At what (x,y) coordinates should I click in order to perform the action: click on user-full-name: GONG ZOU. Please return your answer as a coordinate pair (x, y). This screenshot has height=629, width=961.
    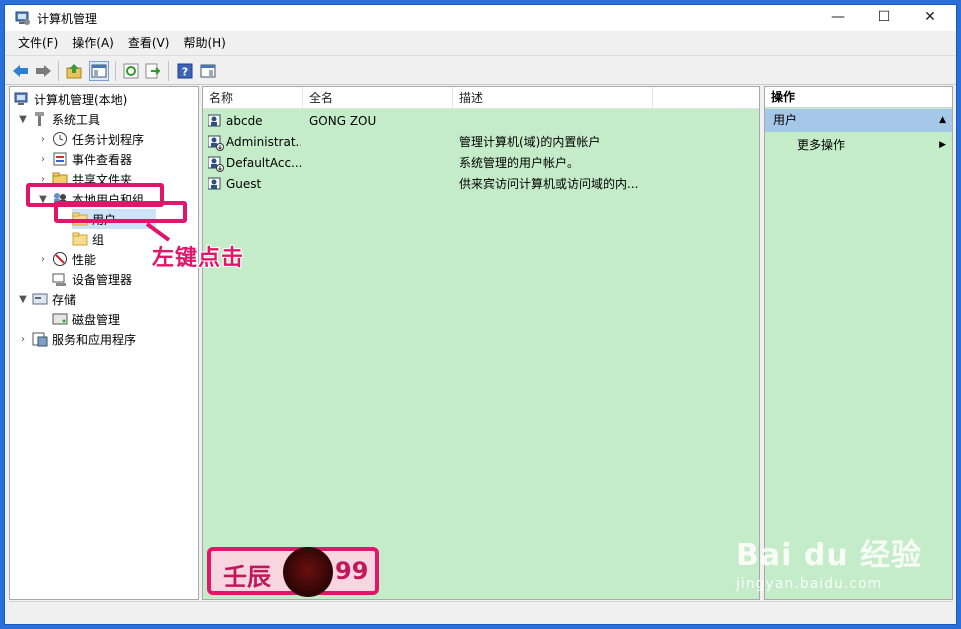
    Looking at the image, I should click on (343, 121).